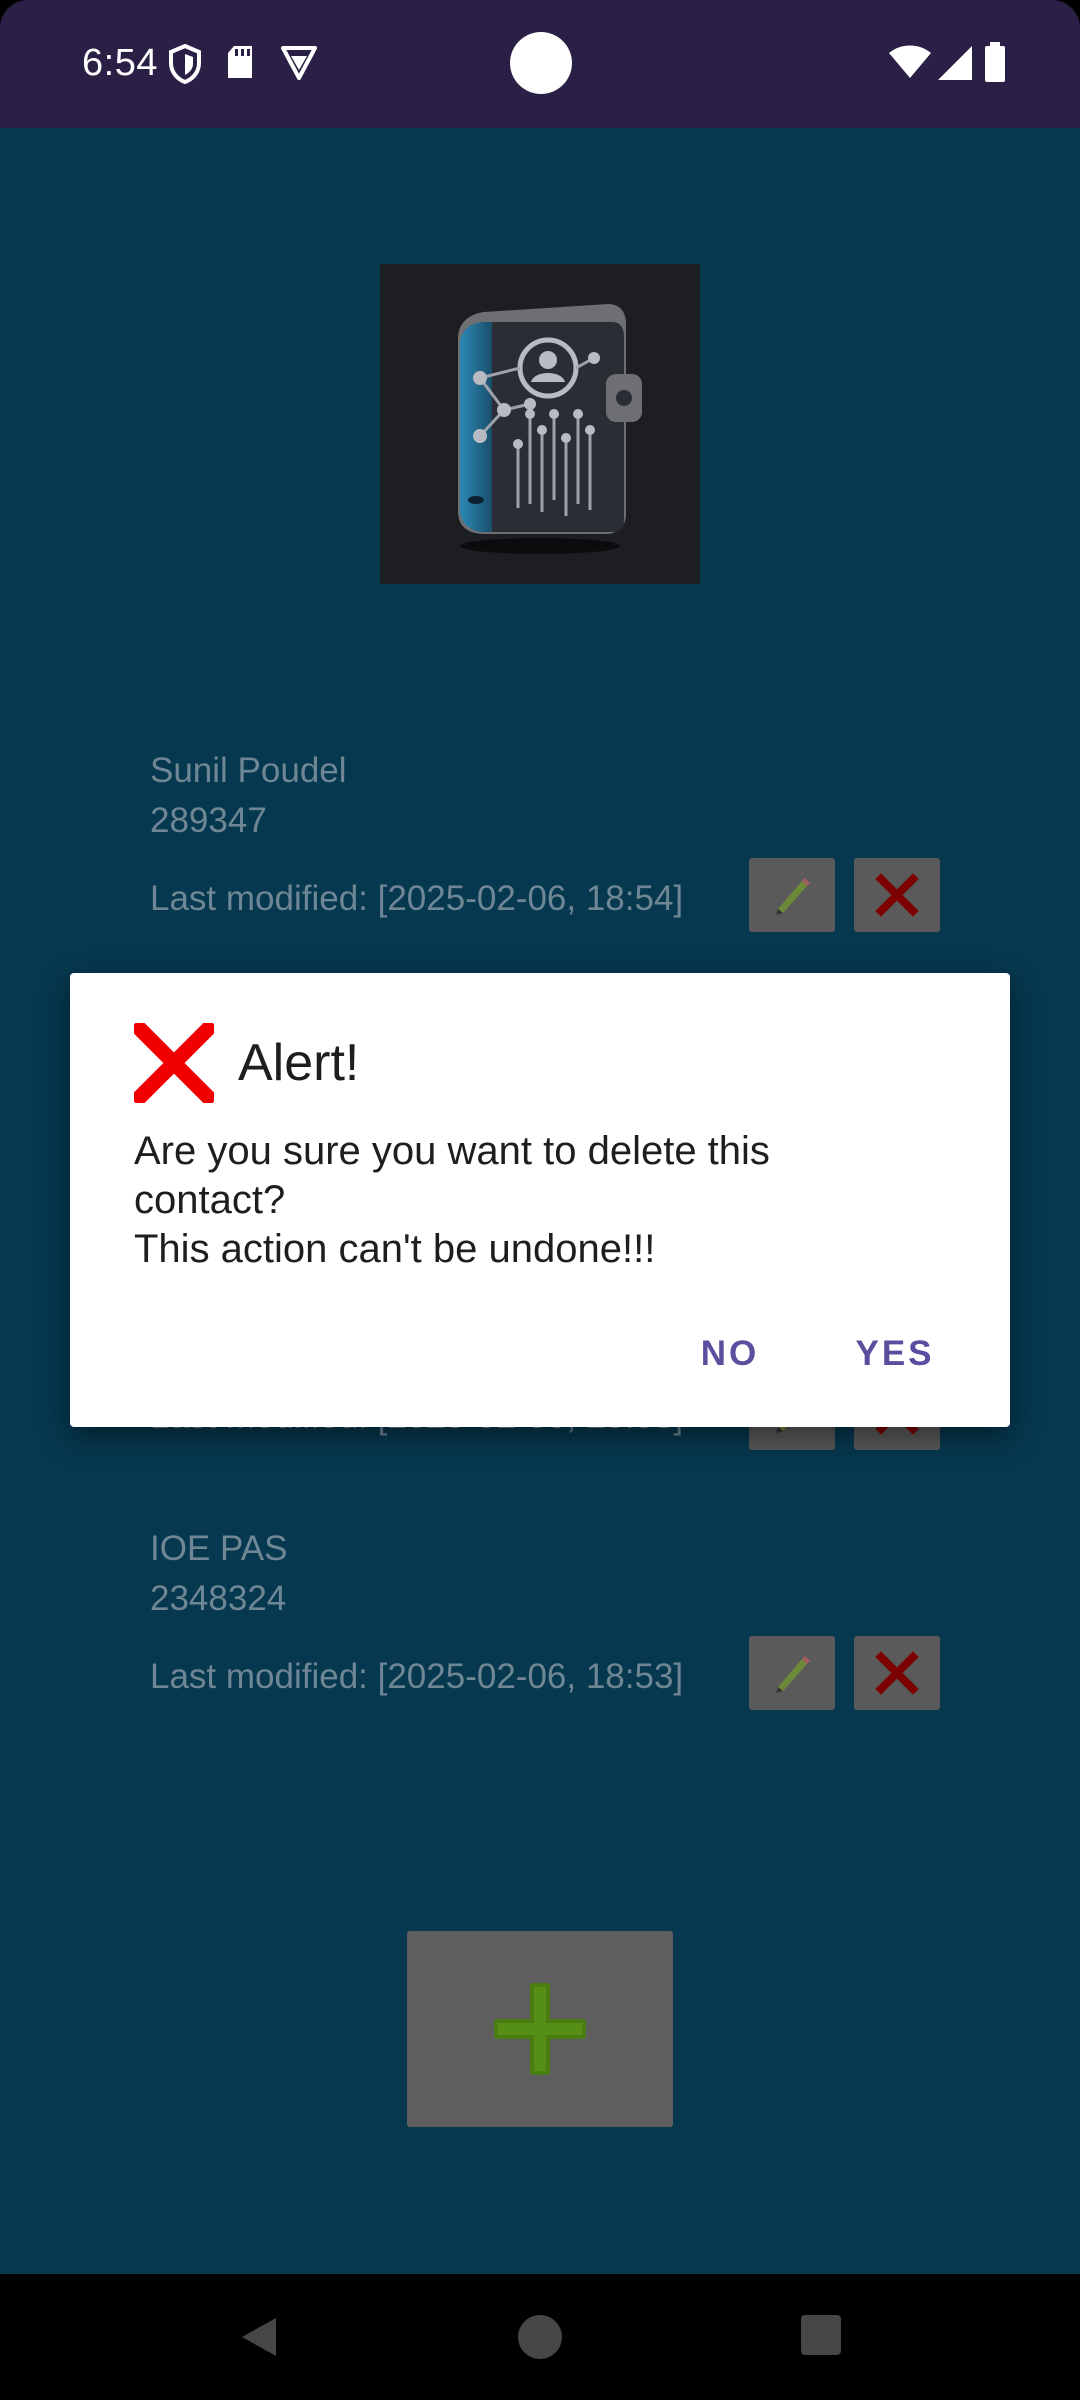 The width and height of the screenshot is (1080, 2400). Describe the element at coordinates (417, 898) in the screenshot. I see `contact-modified: Last modified: [2025-02-06, 18:54]` at that location.